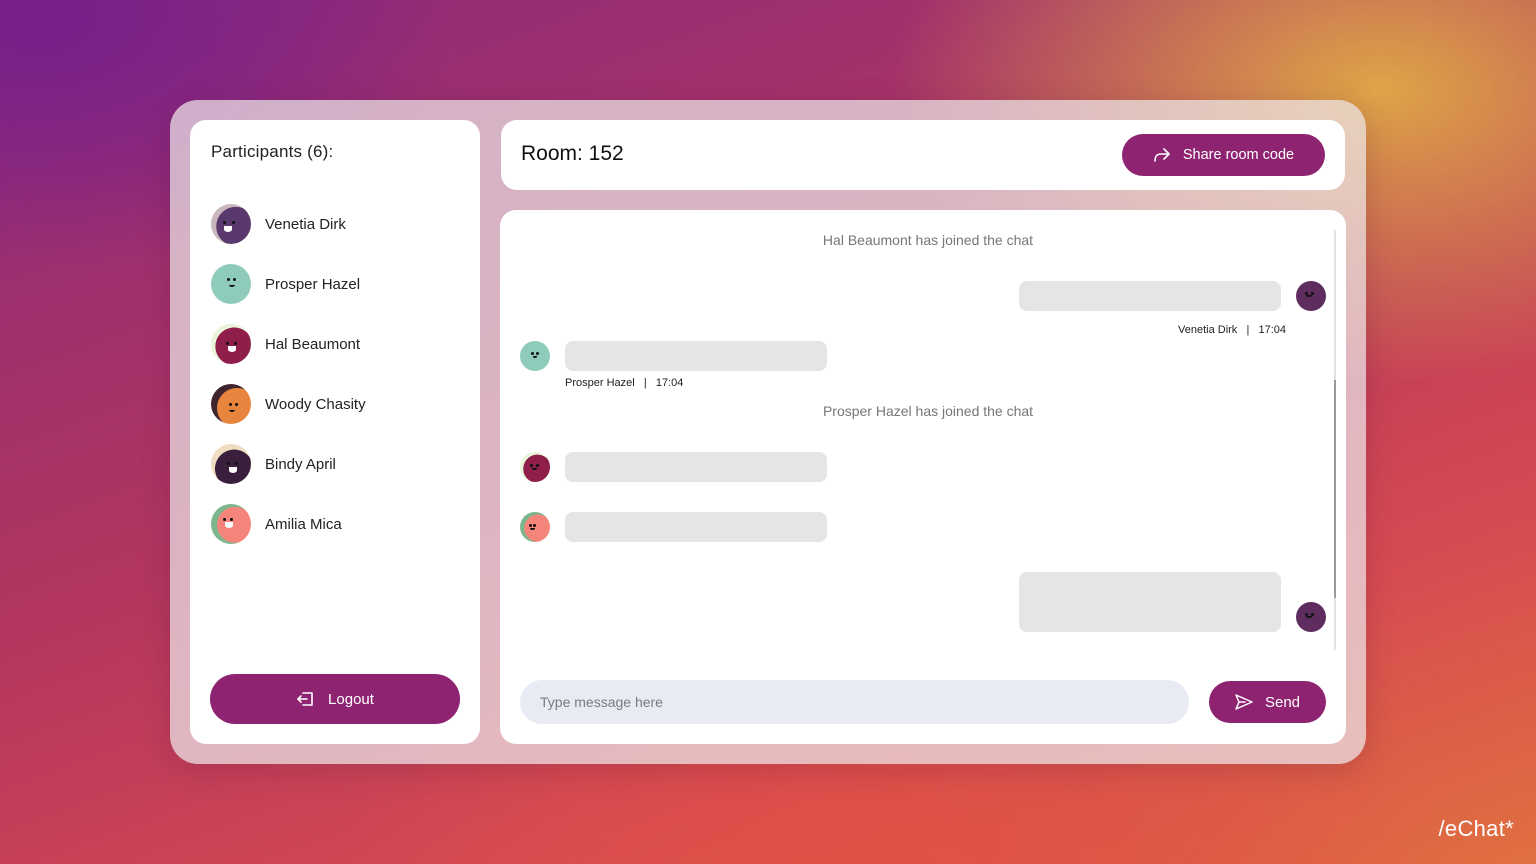 The image size is (1536, 864). I want to click on share-icon, so click(1162, 155).